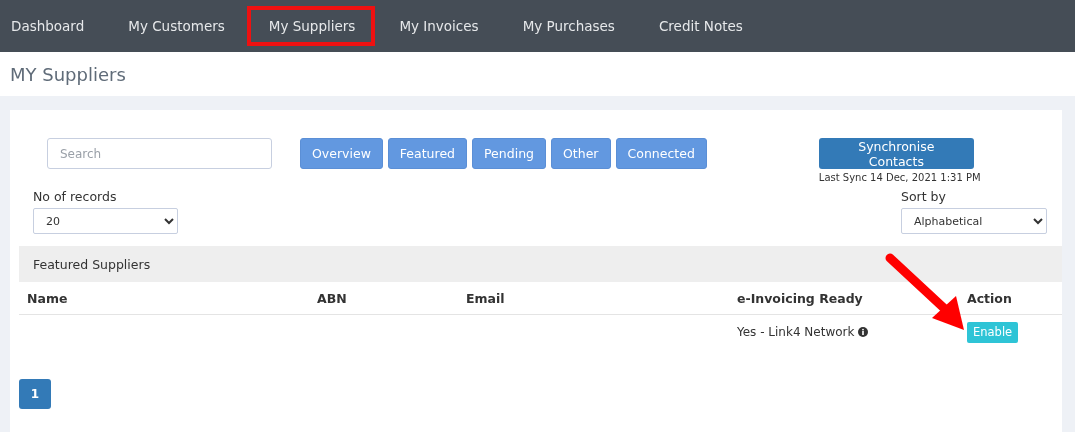  What do you see at coordinates (48, 298) in the screenshot?
I see `column-header: Name` at bounding box center [48, 298].